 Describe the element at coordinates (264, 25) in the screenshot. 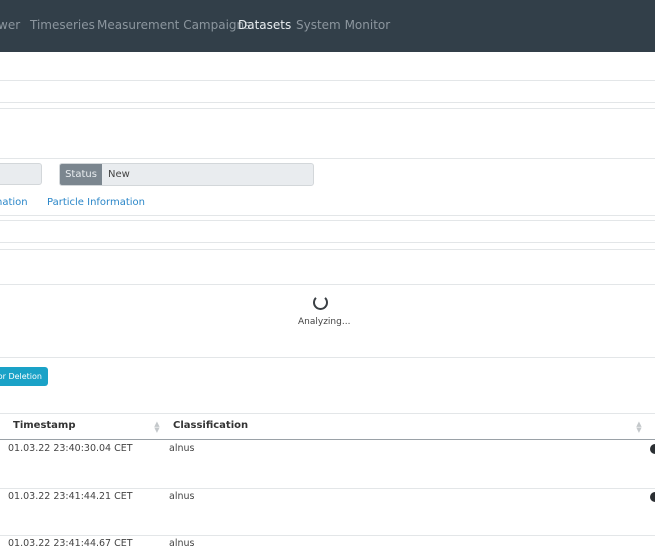

I see `nav-link-datasets: Datasets` at that location.